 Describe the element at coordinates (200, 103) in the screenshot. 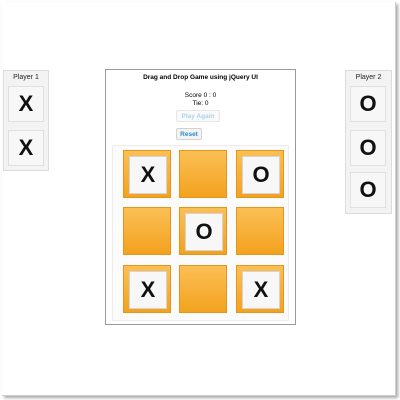

I see `tie-text: Tie: 0` at that location.